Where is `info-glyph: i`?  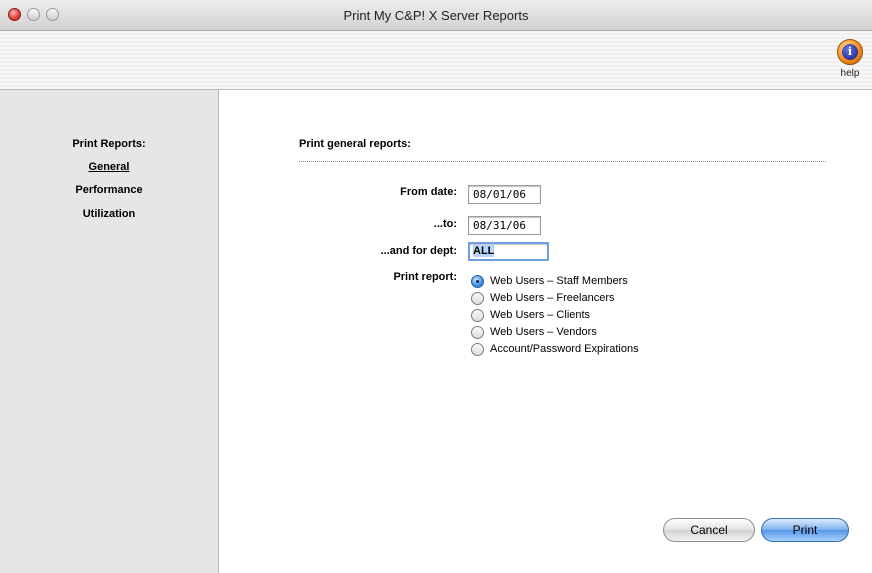 info-glyph: i is located at coordinates (850, 52).